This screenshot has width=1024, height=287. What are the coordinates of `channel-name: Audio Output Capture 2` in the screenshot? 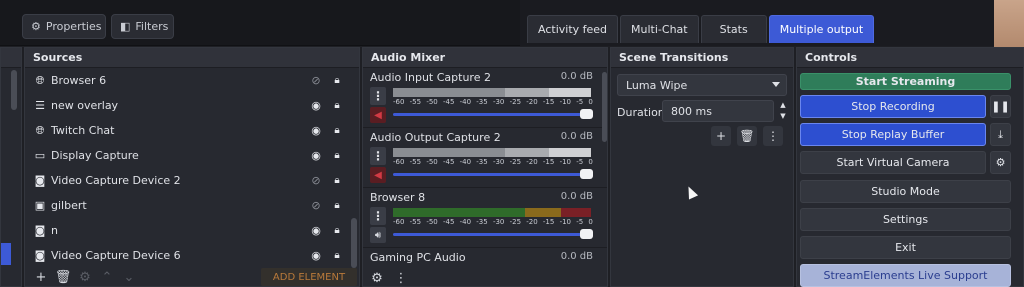 It's located at (435, 137).